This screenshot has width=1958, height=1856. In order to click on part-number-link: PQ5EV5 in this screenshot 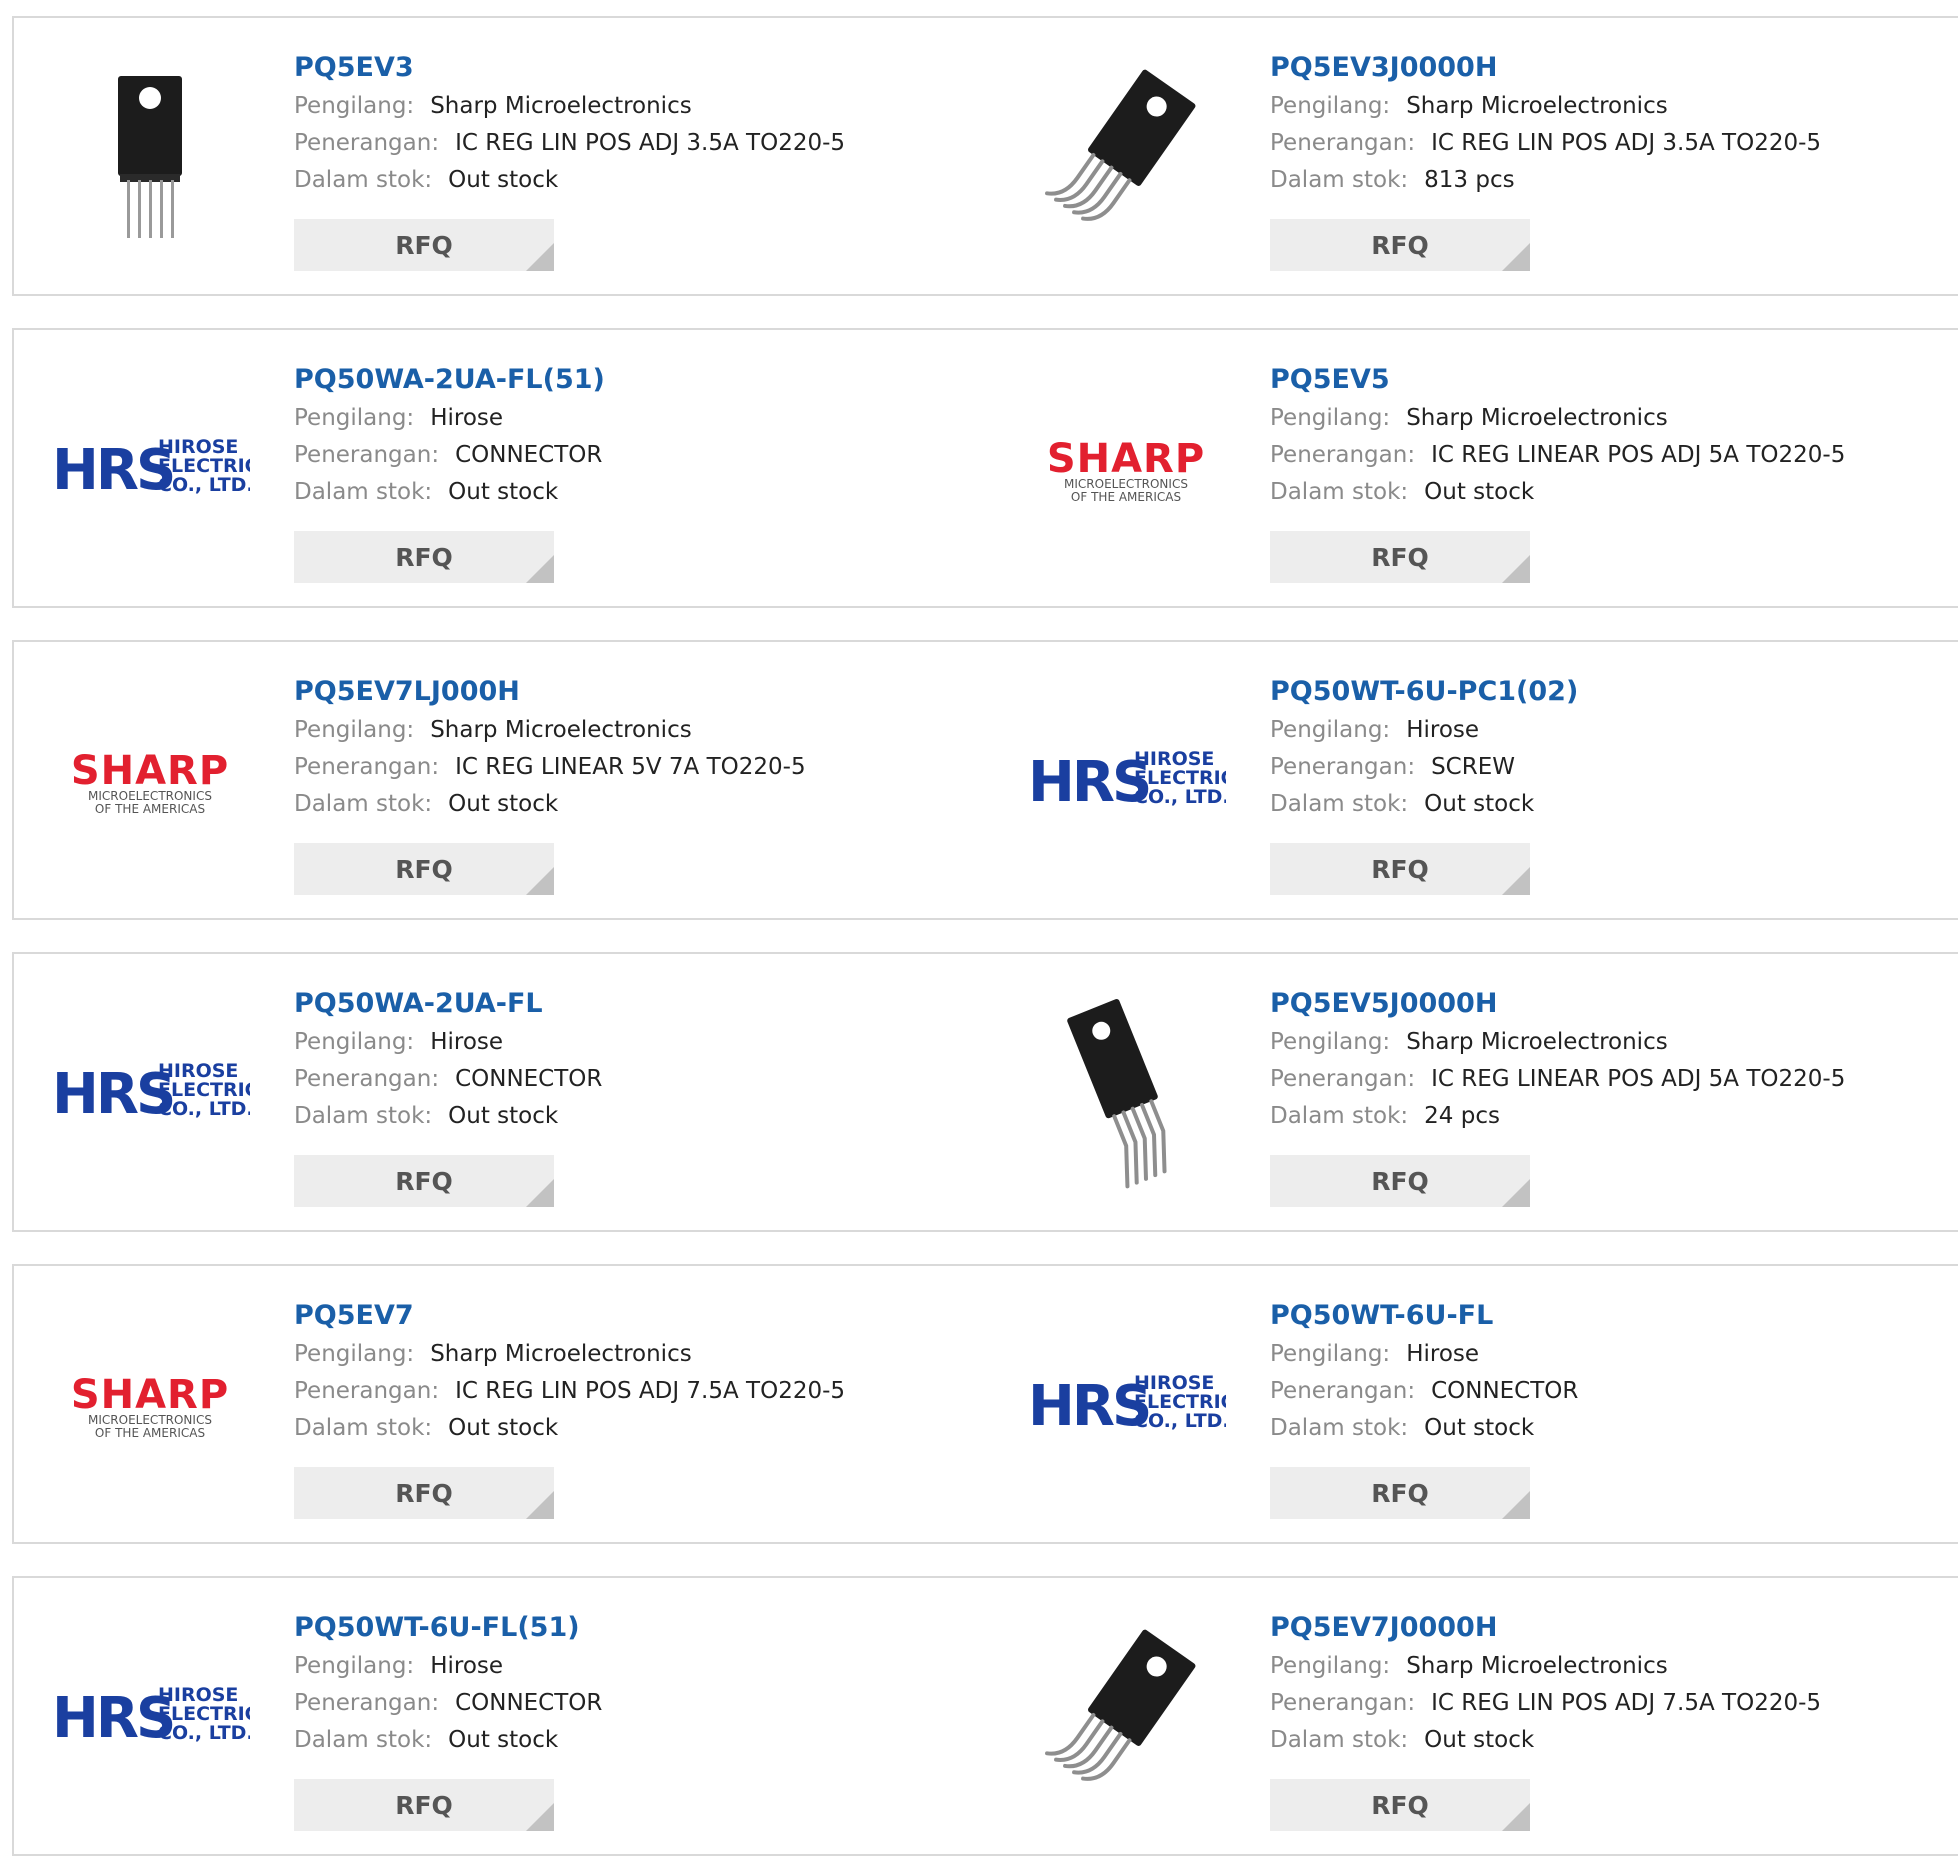, I will do `click(1557, 380)`.